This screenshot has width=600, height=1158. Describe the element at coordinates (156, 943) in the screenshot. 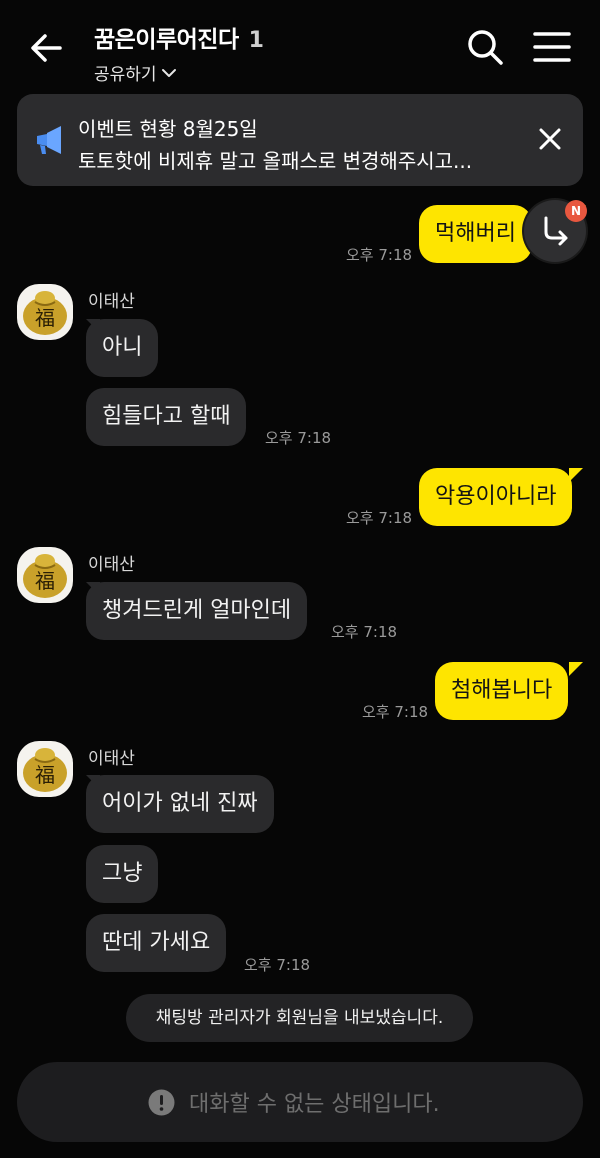

I see `other-message-bubble: 딴데 가세요` at that location.